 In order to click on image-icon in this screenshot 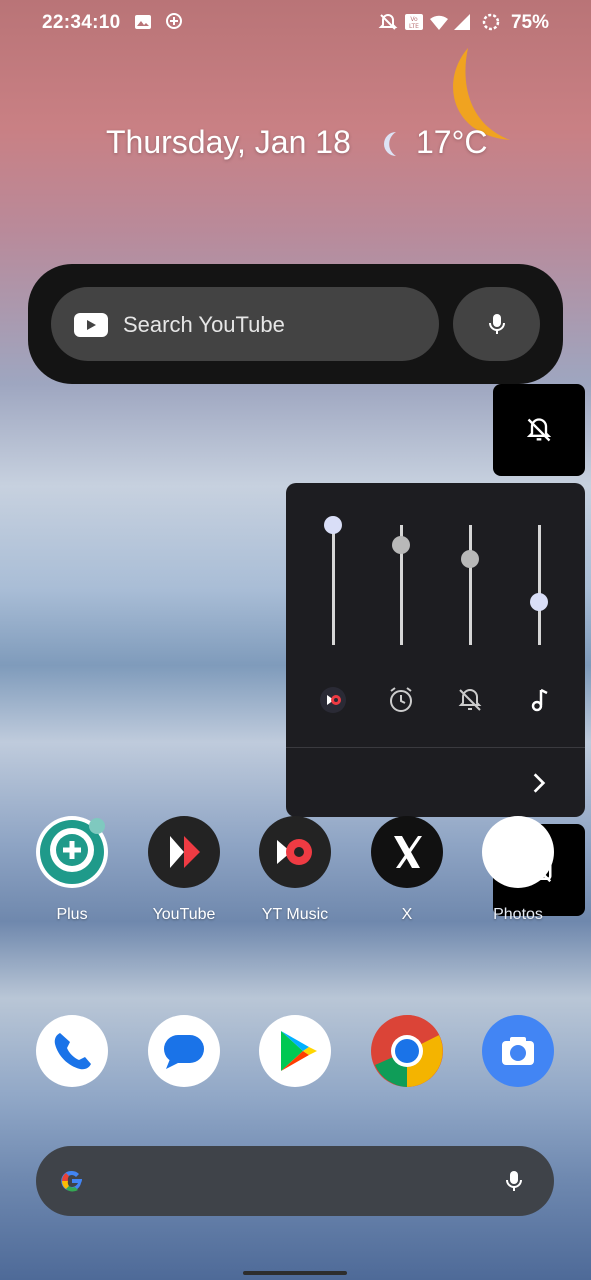, I will do `click(143, 22)`.